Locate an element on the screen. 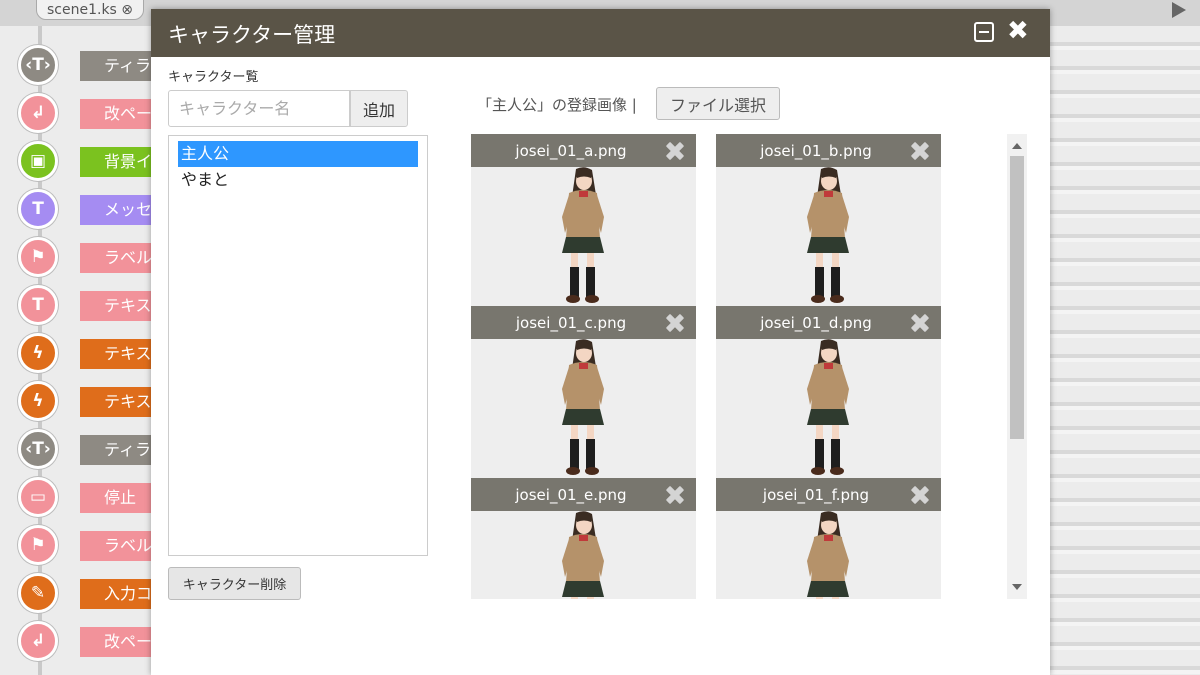  character-list: 主人公 やまと is located at coordinates (298, 345).